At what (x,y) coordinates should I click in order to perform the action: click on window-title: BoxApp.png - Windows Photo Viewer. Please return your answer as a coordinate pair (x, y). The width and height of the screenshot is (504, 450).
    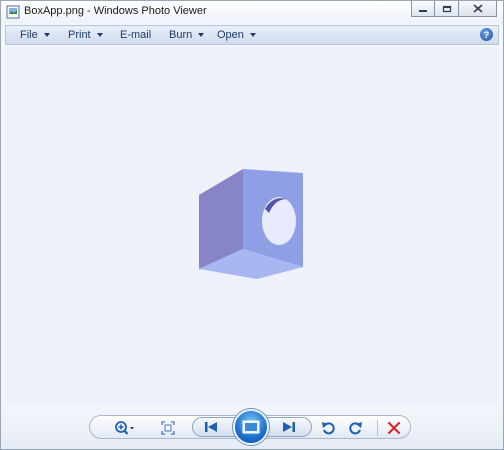
    Looking at the image, I should click on (115, 11).